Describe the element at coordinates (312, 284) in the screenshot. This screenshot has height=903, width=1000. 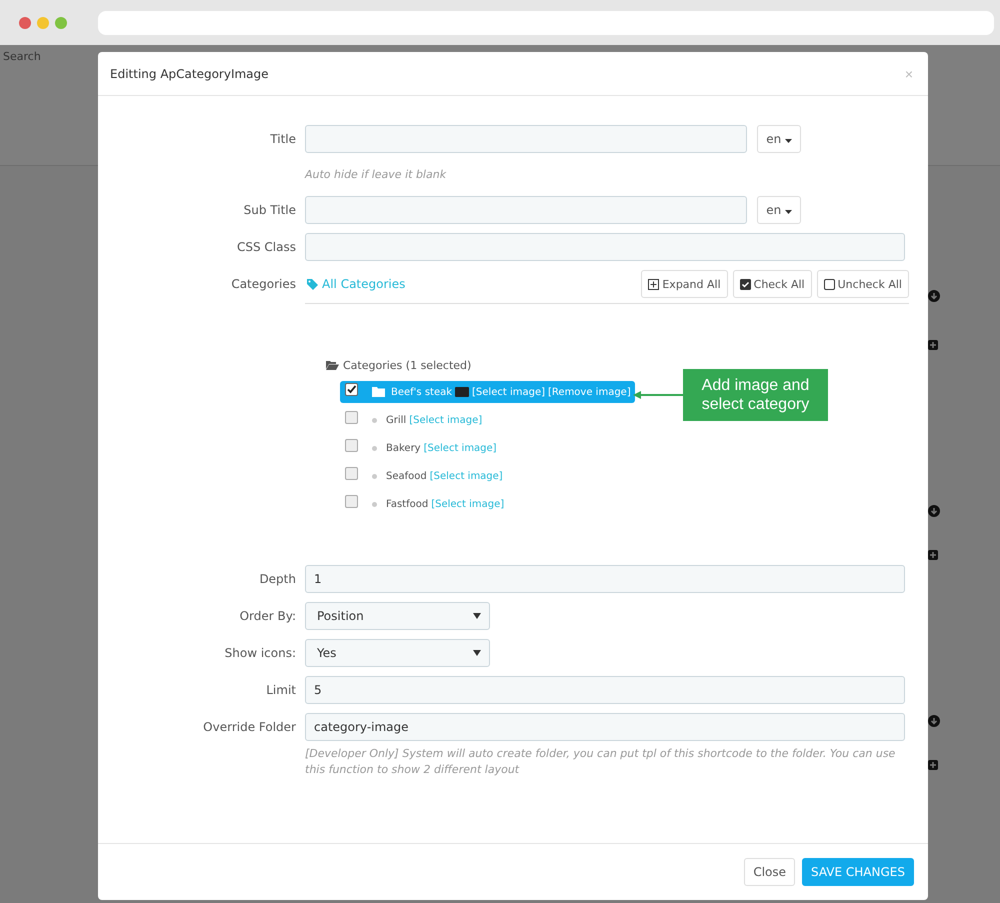
I see `tag-icon` at that location.